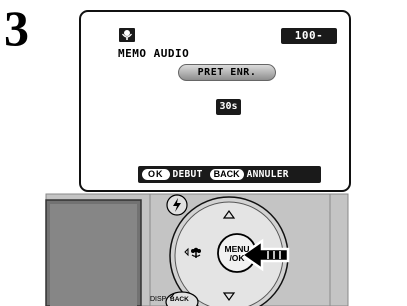 The image size is (407, 306). What do you see at coordinates (16, 28) in the screenshot?
I see `step-number: 3` at bounding box center [16, 28].